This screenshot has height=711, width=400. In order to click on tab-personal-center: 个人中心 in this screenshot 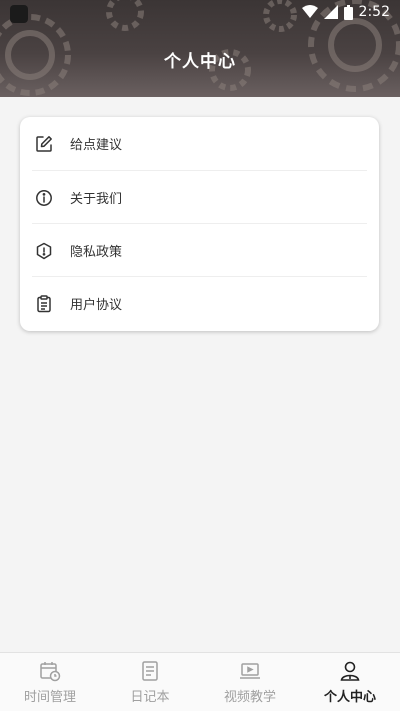, I will do `click(350, 682)`.